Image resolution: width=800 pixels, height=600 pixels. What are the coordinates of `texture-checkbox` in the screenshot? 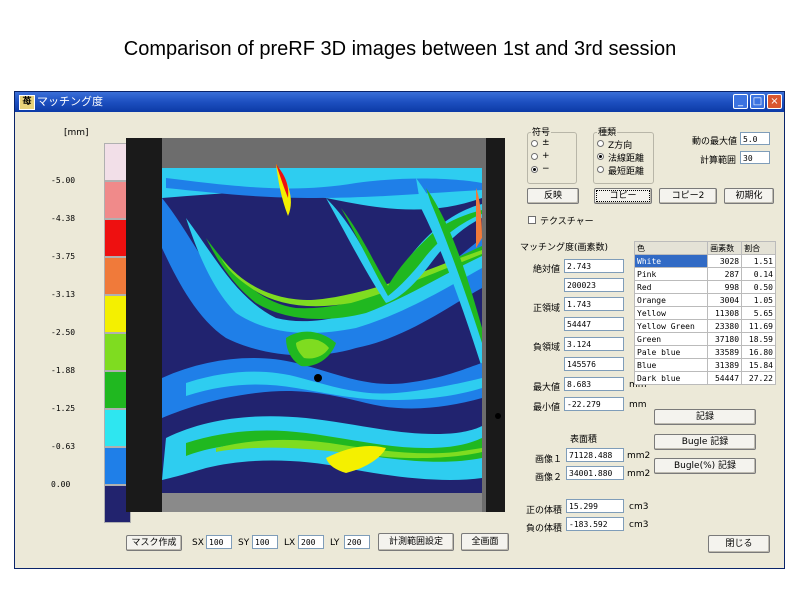 It's located at (532, 220).